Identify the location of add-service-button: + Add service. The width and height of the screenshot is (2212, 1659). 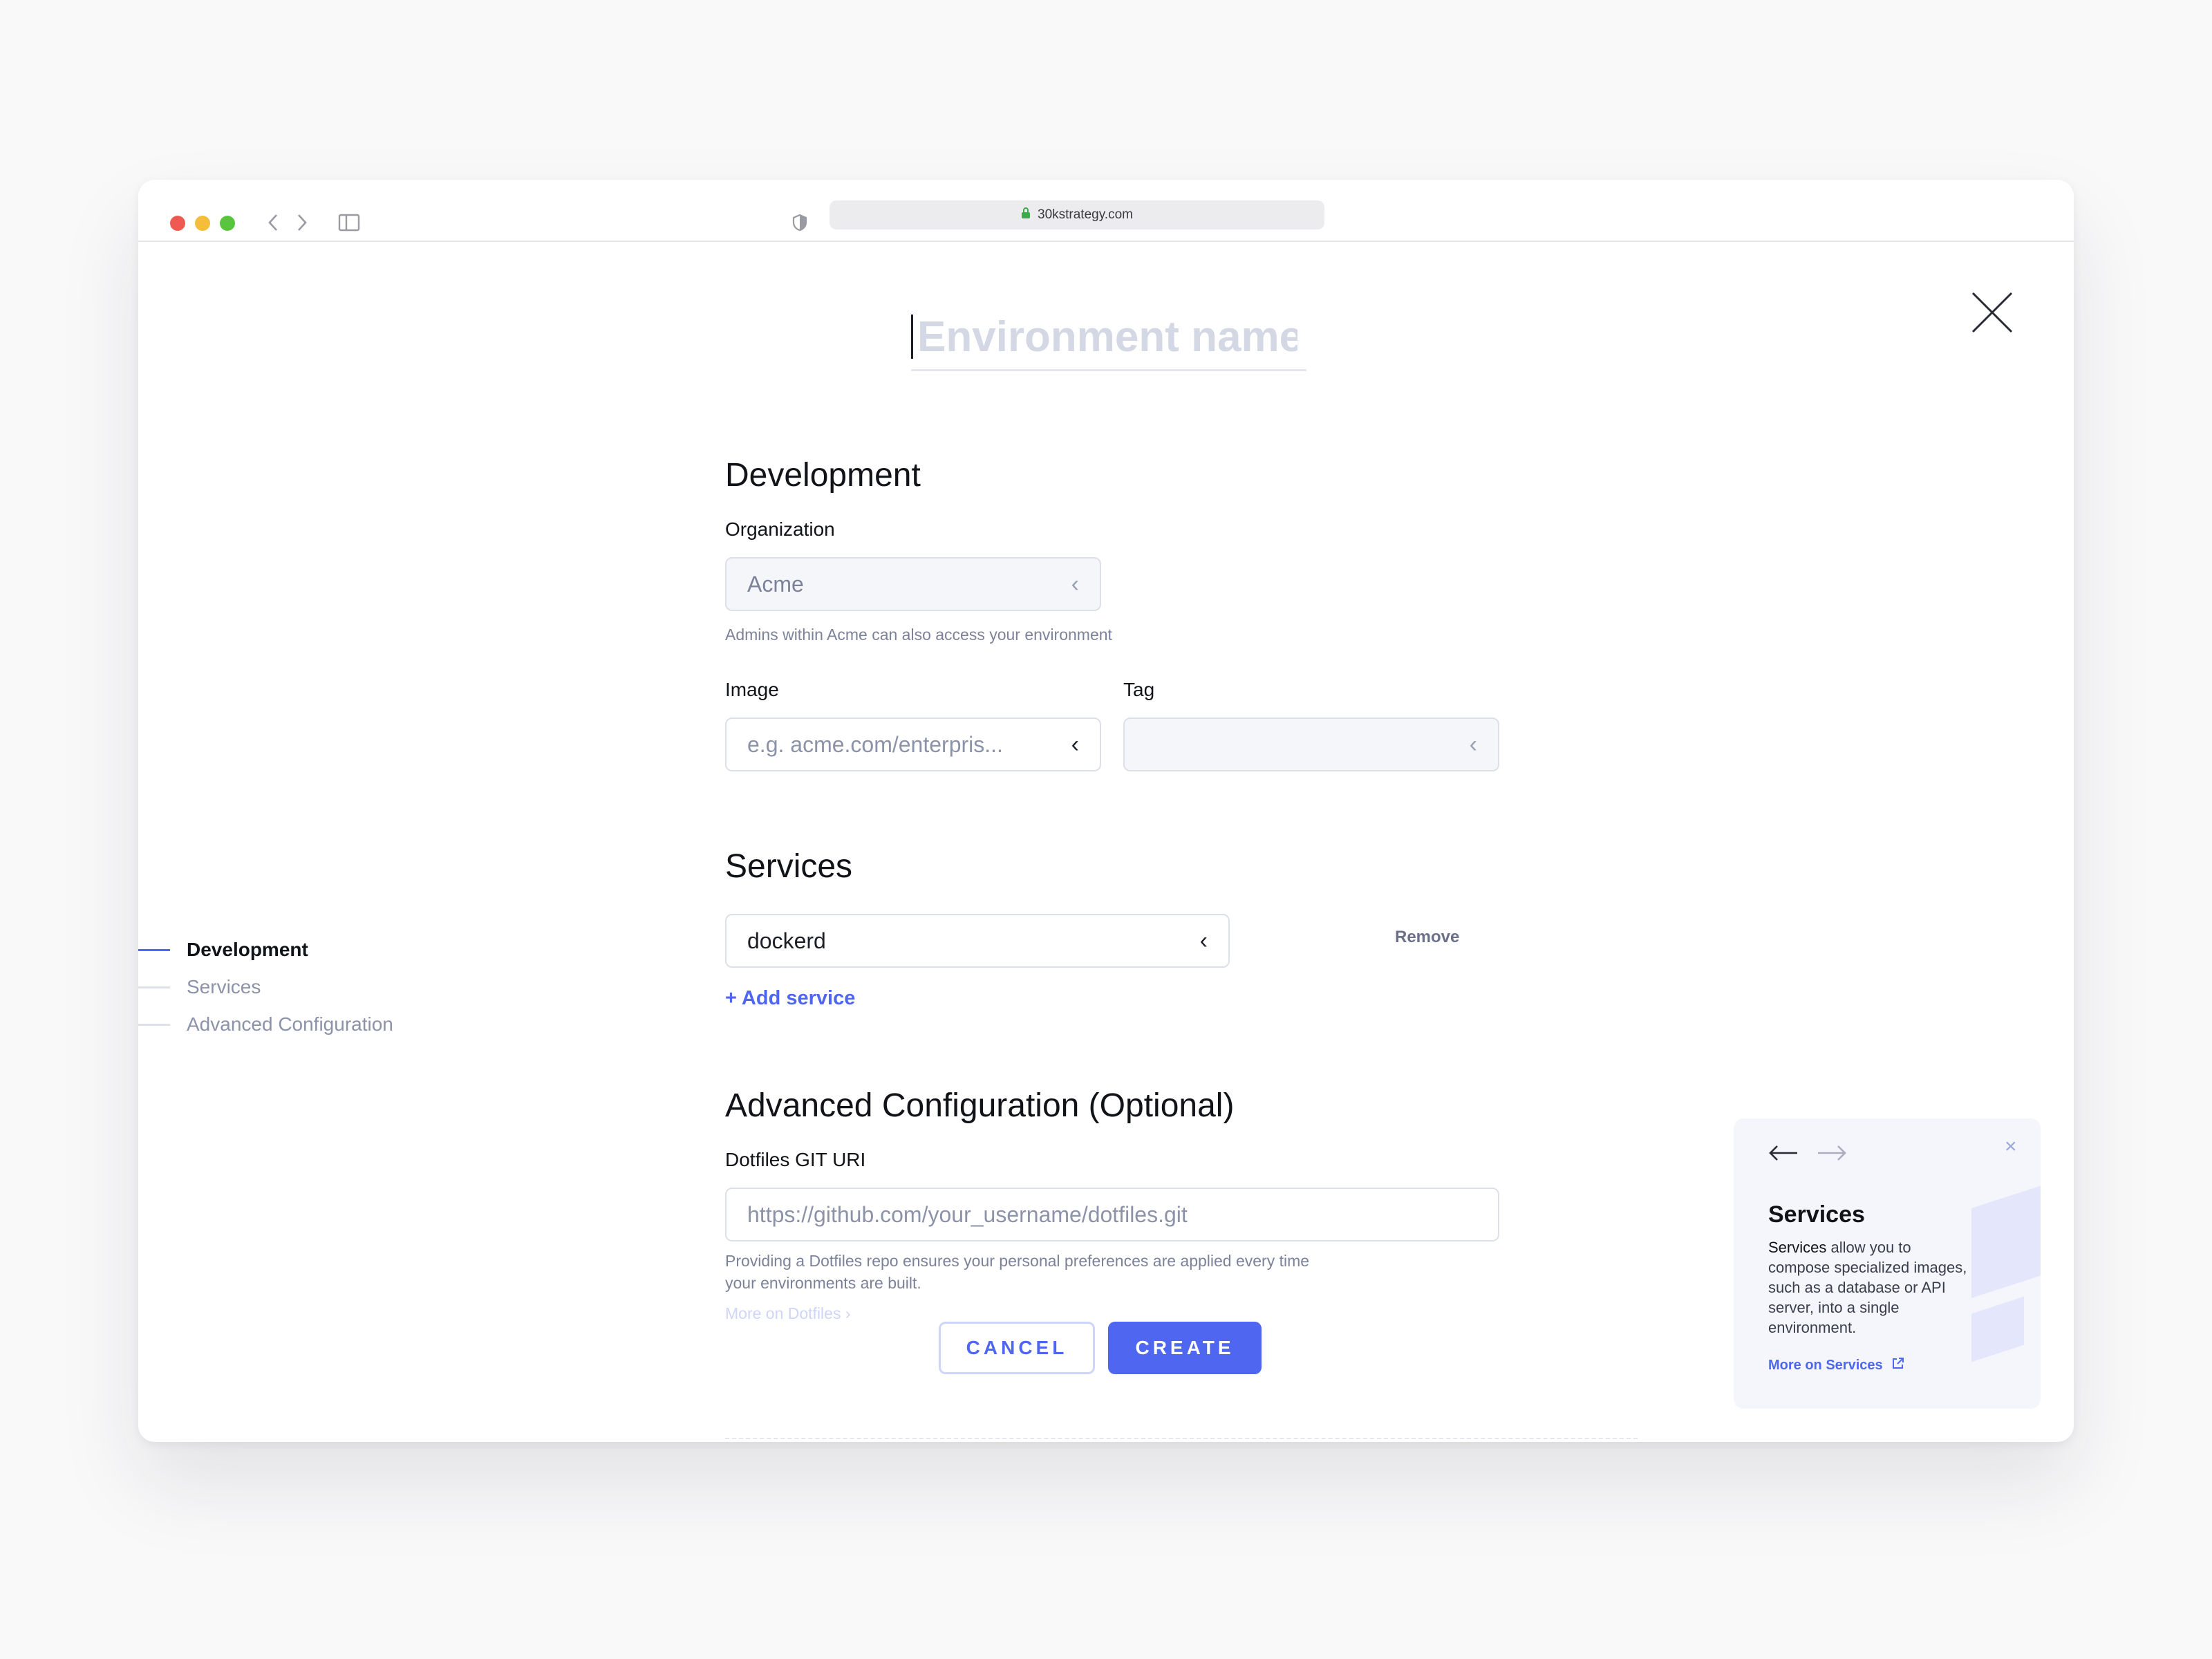
(790, 999).